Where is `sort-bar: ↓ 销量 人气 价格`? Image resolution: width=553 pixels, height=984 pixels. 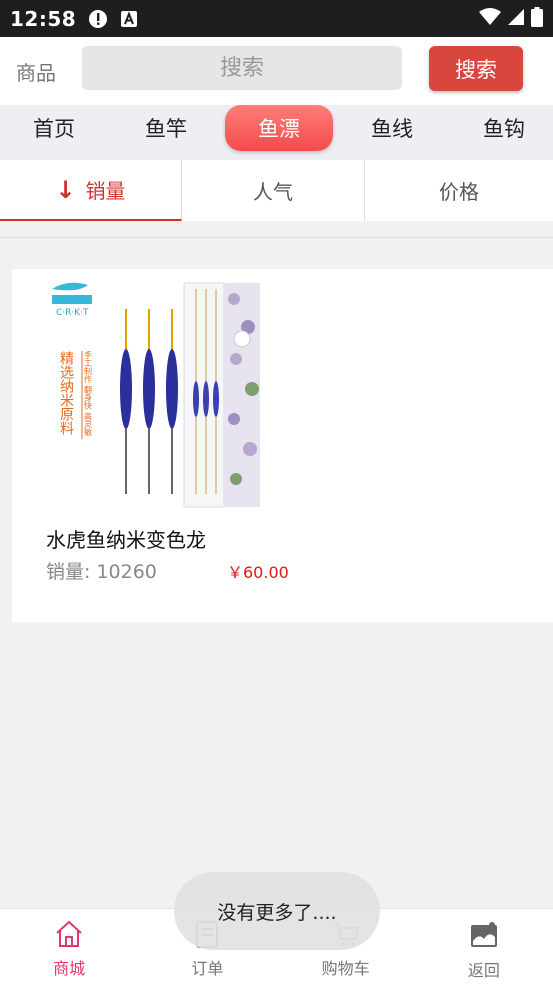
sort-bar: ↓ 销量 人气 价格 is located at coordinates (276, 190).